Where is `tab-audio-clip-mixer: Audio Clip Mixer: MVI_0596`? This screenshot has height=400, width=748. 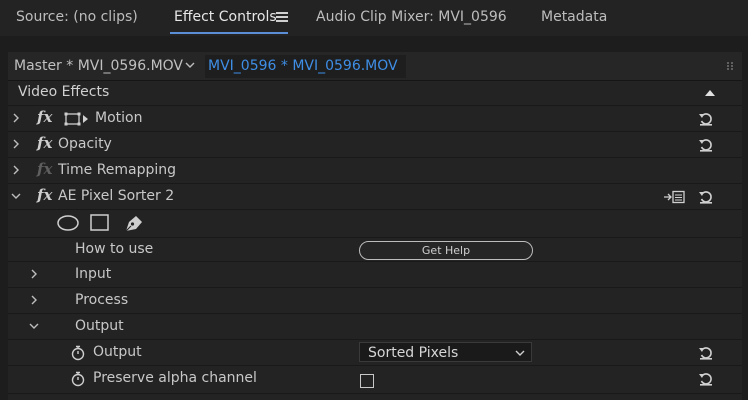
tab-audio-clip-mixer: Audio Clip Mixer: MVI_0596 is located at coordinates (411, 17).